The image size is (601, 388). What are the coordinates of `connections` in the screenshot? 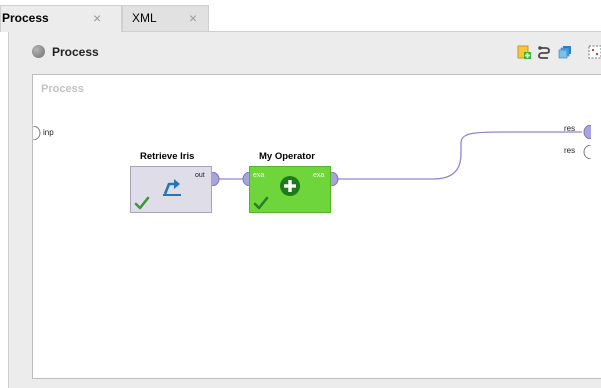 It's located at (397, 155).